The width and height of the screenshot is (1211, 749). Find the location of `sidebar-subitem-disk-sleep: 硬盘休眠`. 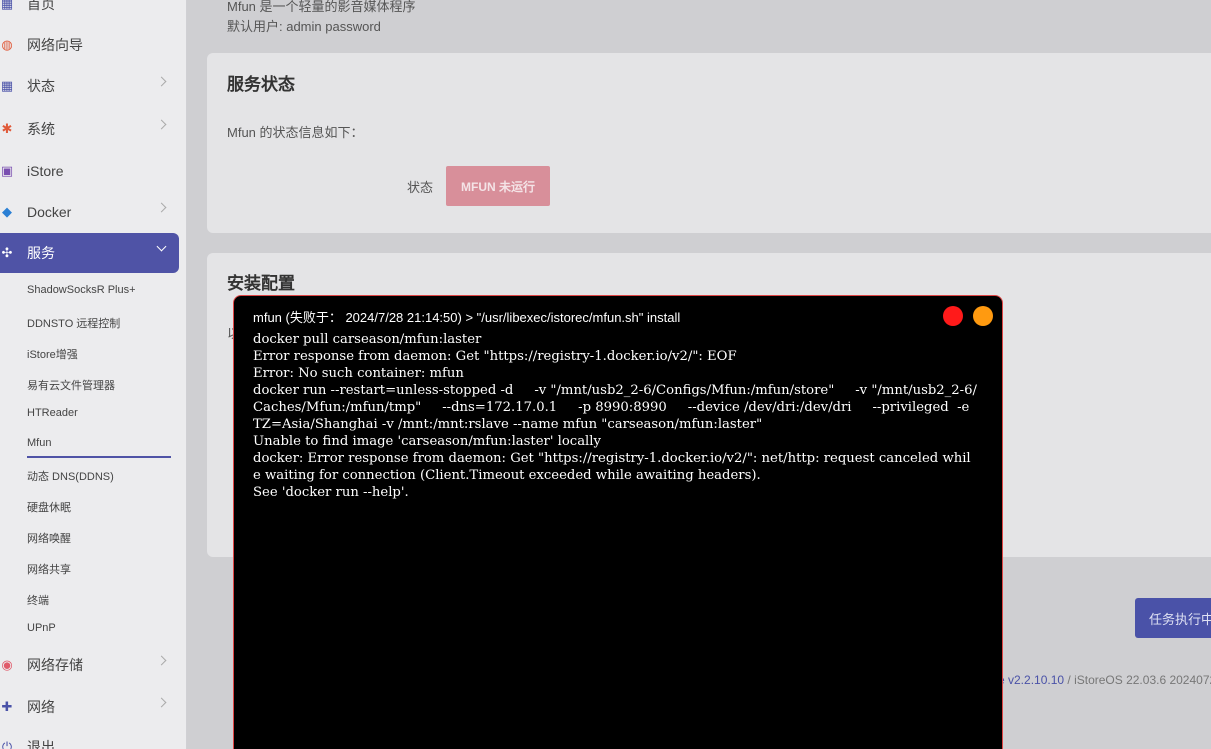

sidebar-subitem-disk-sleep: 硬盘休眠 is located at coordinates (49, 507).